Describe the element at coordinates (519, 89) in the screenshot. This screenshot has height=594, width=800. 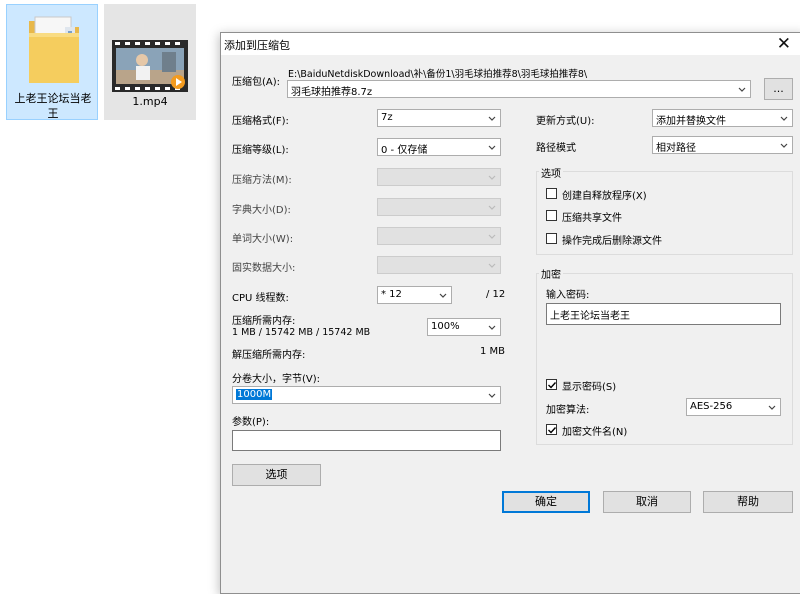
I see `archive-name-combo: 羽毛球拍推荐8.7z` at that location.